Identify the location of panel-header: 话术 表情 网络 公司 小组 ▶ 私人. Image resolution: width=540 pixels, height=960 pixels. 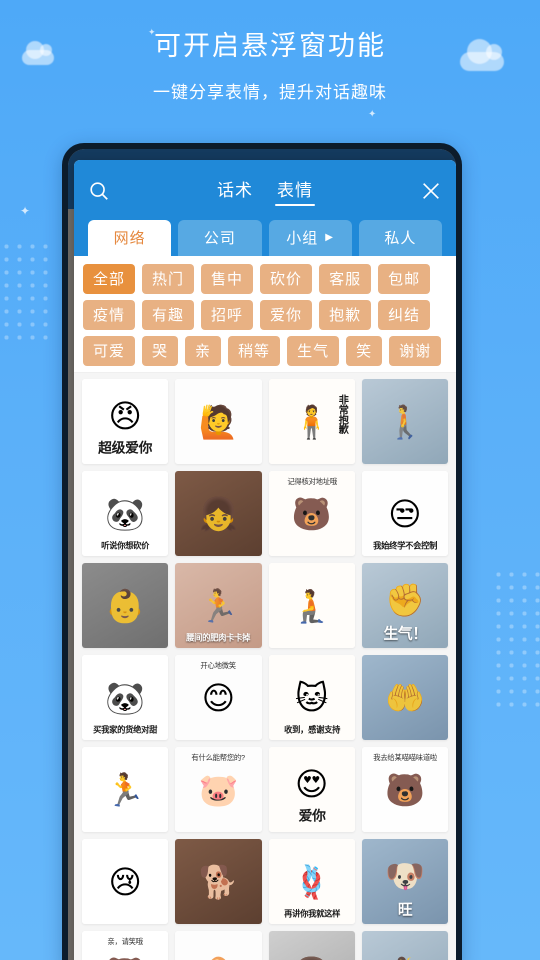
(265, 208).